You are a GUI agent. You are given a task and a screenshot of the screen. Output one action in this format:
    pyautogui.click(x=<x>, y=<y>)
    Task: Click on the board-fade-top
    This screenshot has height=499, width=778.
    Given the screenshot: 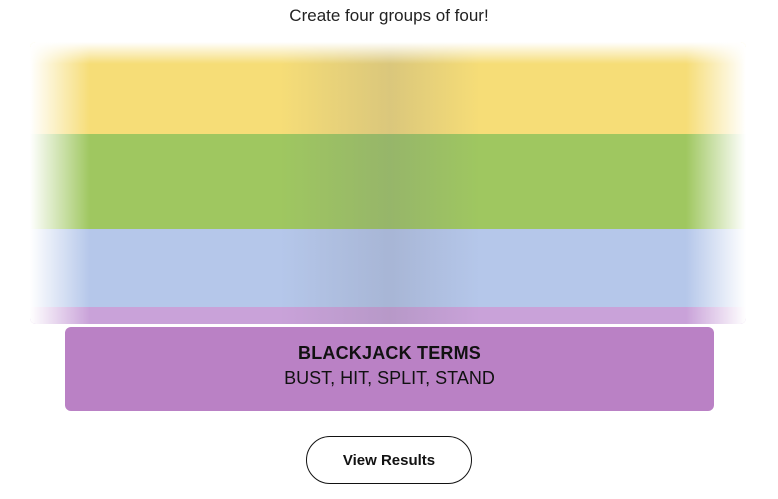 What is the action you would take?
    pyautogui.click(x=388, y=53)
    